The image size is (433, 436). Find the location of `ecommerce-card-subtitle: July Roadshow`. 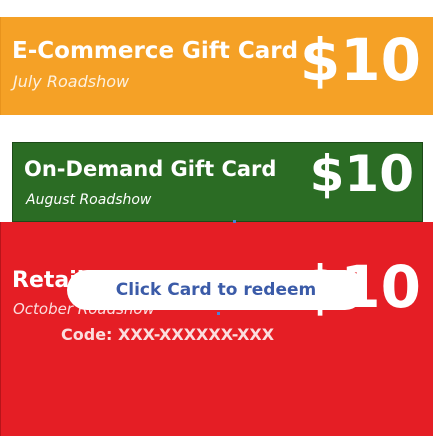

ecommerce-card-subtitle: July Roadshow is located at coordinates (71, 81).